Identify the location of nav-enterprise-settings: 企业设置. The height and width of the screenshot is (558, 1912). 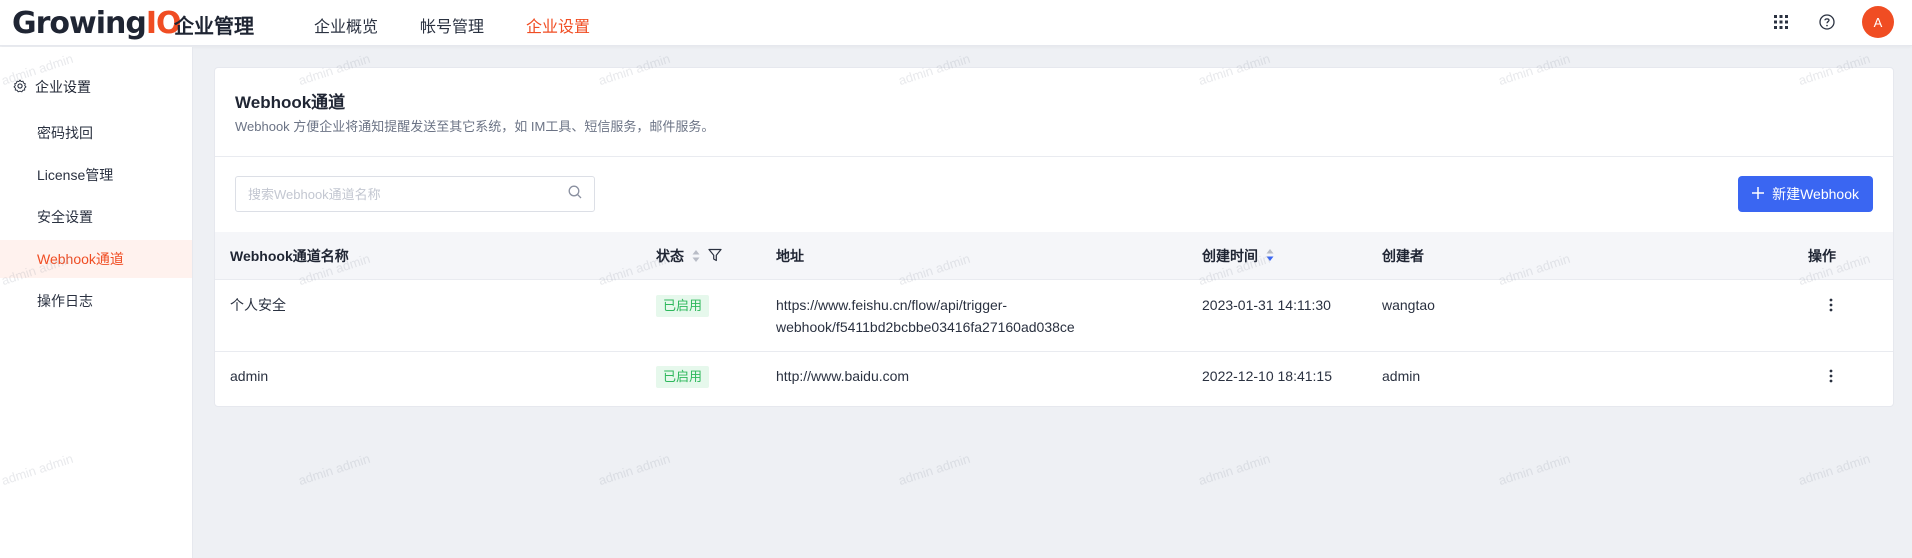
(558, 25).